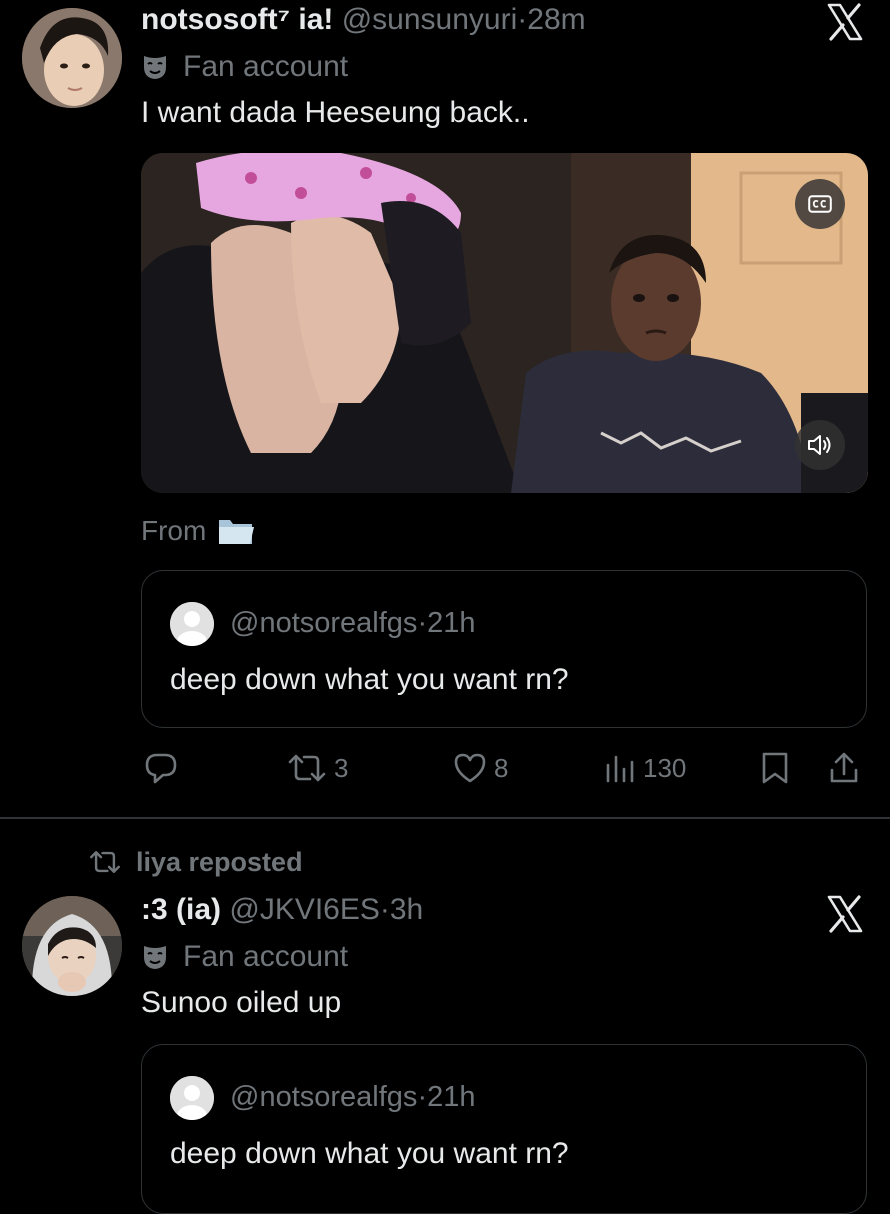 Image resolution: width=890 pixels, height=1214 pixels. I want to click on closed-captions-button, so click(820, 204).